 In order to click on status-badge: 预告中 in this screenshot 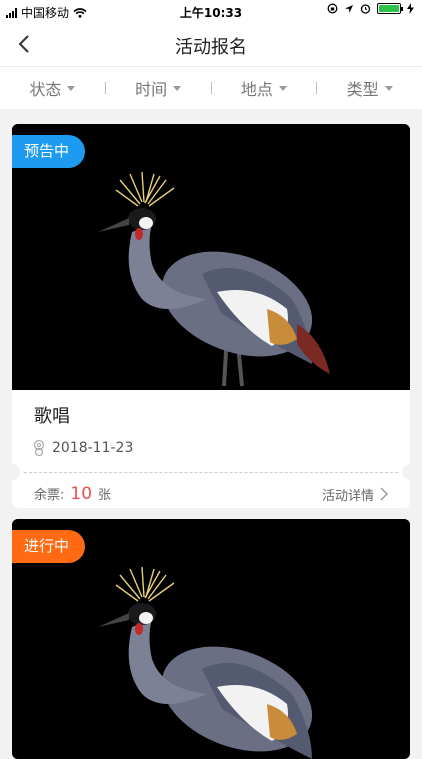, I will do `click(49, 151)`.